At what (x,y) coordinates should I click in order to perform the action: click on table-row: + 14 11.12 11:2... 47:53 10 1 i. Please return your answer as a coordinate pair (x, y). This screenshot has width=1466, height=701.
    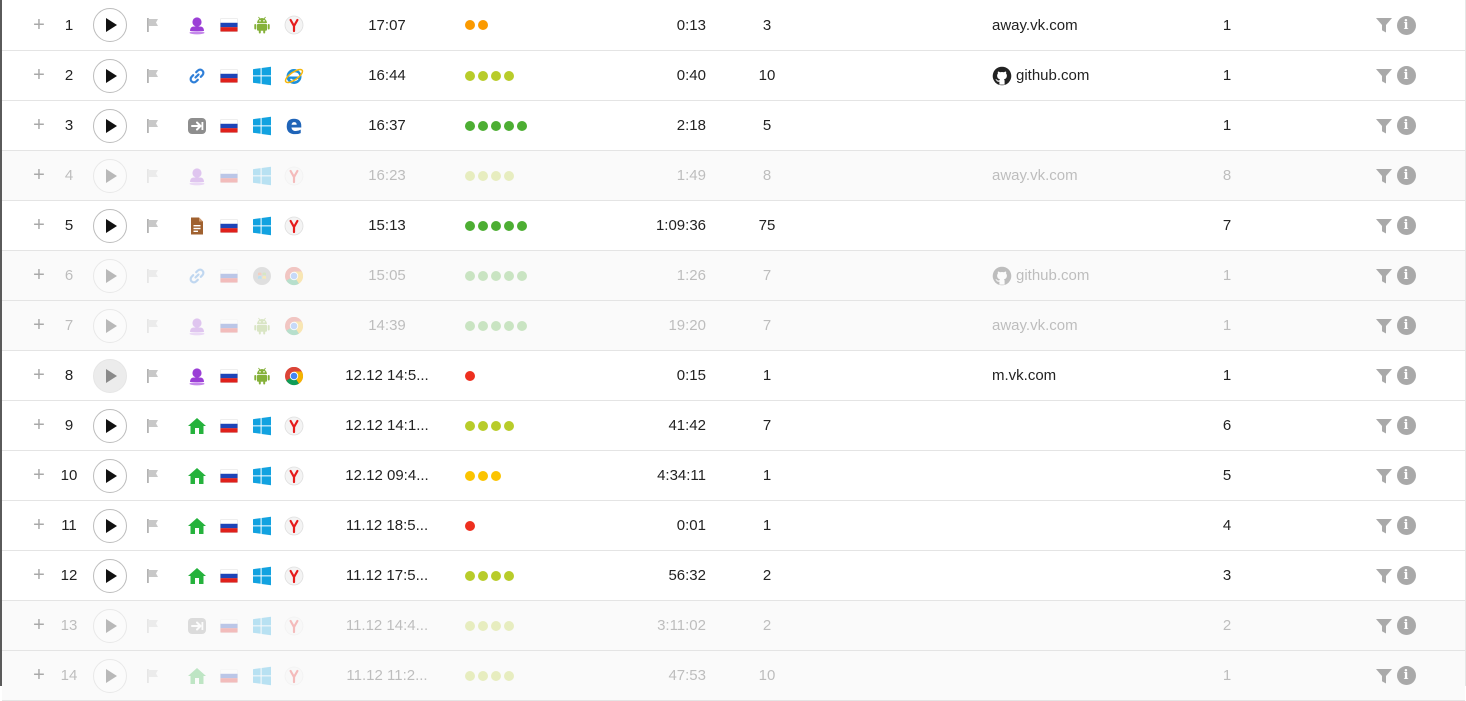
    Looking at the image, I should click on (733, 676).